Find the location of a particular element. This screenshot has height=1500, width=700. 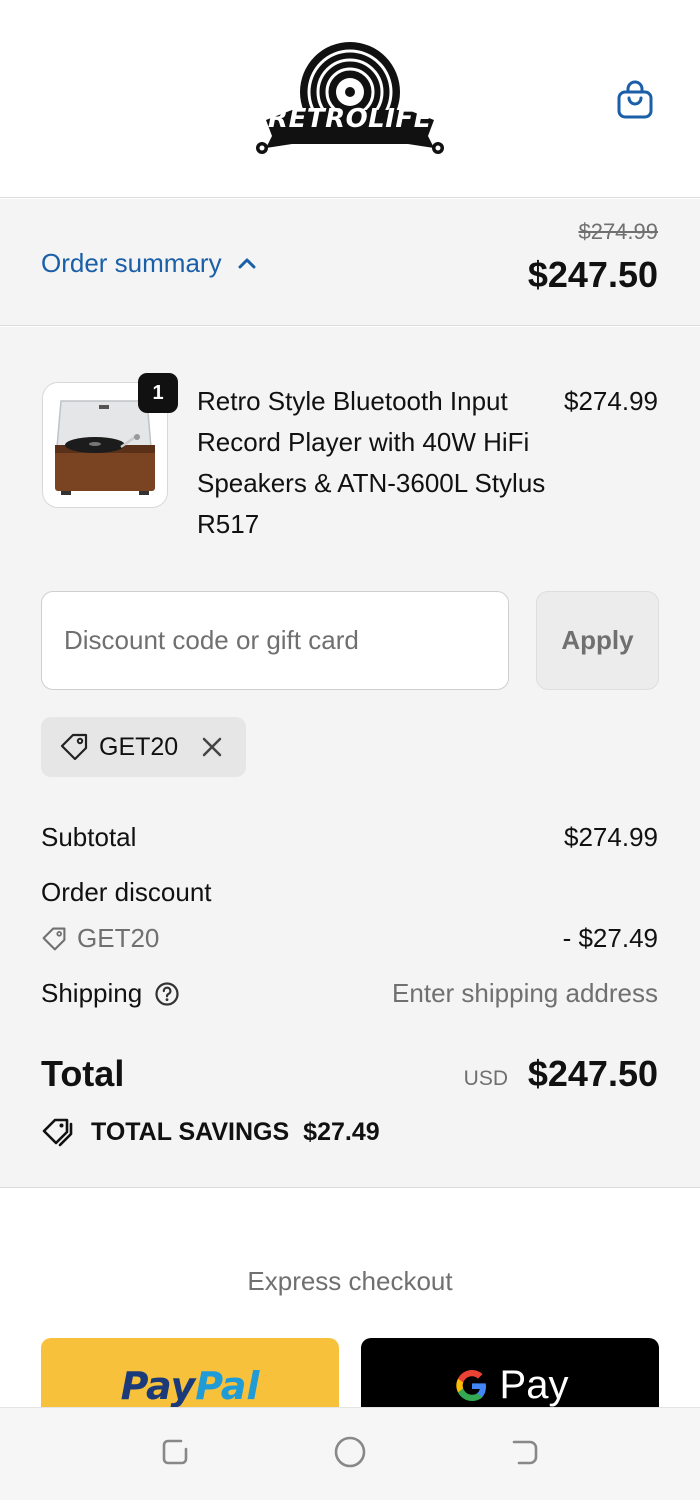

paypal-logo-part1: Pay is located at coordinates (158, 1385).